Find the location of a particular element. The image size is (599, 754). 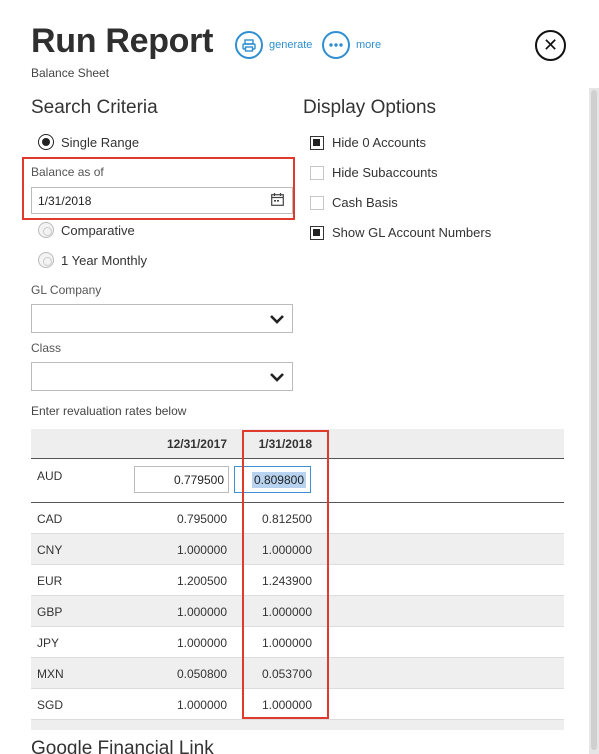

close-icon: ✕ is located at coordinates (550, 45).